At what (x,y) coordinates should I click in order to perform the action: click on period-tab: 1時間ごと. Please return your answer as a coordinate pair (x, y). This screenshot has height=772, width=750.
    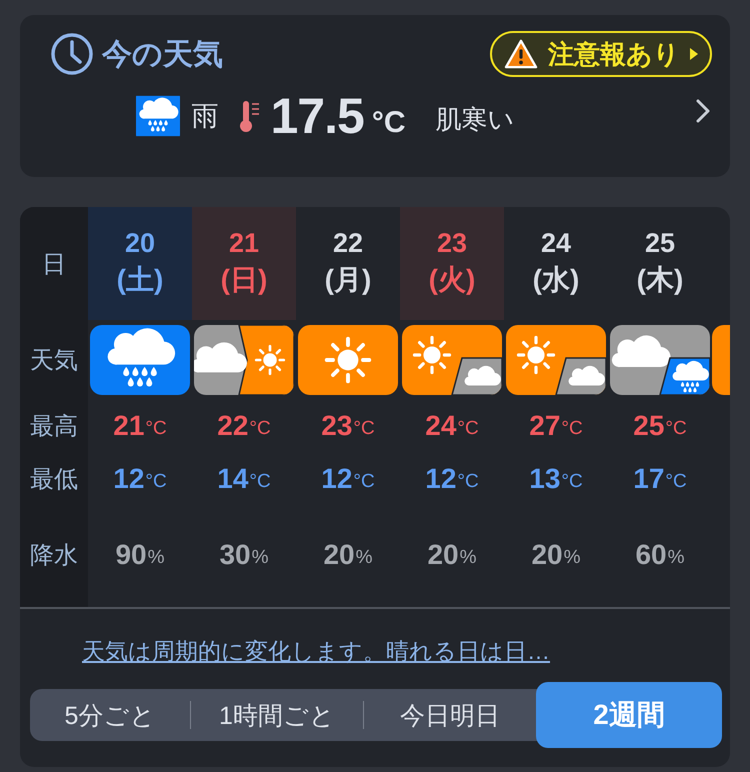
    Looking at the image, I should click on (277, 715).